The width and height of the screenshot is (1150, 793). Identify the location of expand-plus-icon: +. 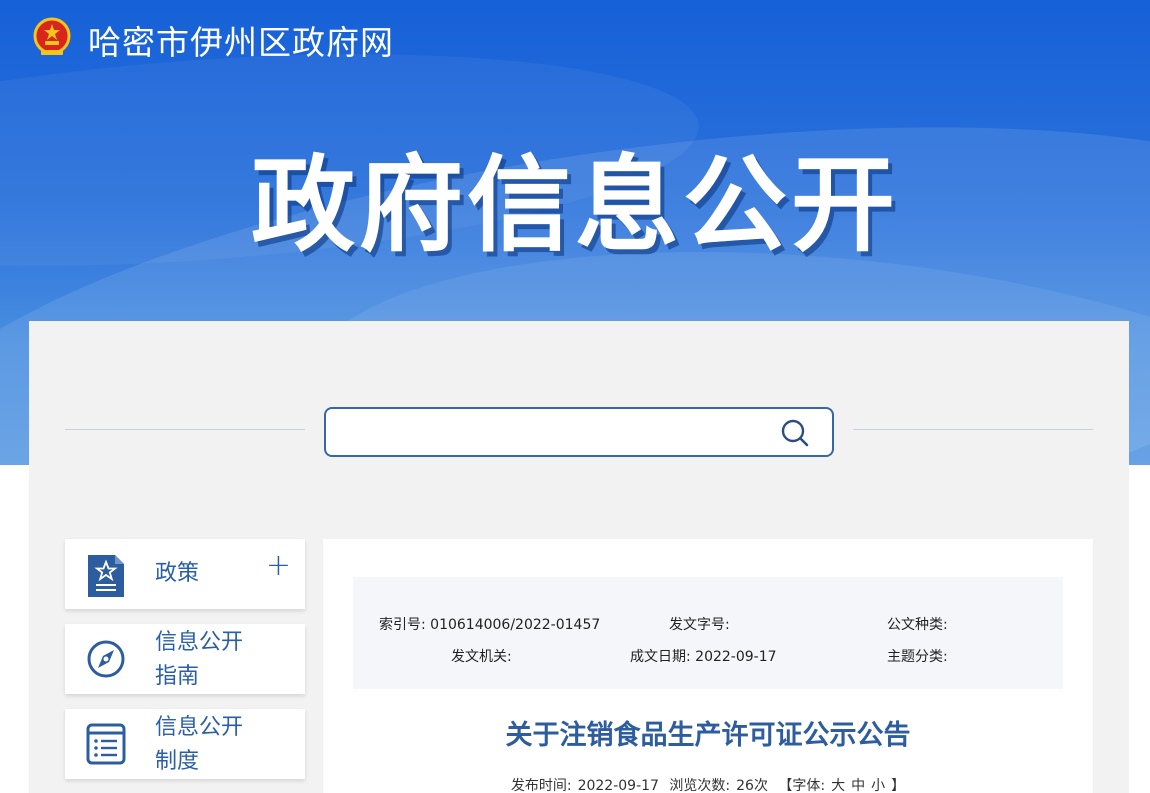
(278, 566).